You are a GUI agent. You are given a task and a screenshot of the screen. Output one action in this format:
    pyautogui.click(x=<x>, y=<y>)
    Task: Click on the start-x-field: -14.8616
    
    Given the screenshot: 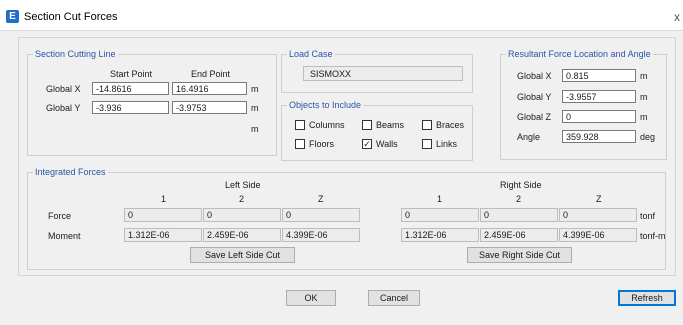 What is the action you would take?
    pyautogui.click(x=130, y=88)
    